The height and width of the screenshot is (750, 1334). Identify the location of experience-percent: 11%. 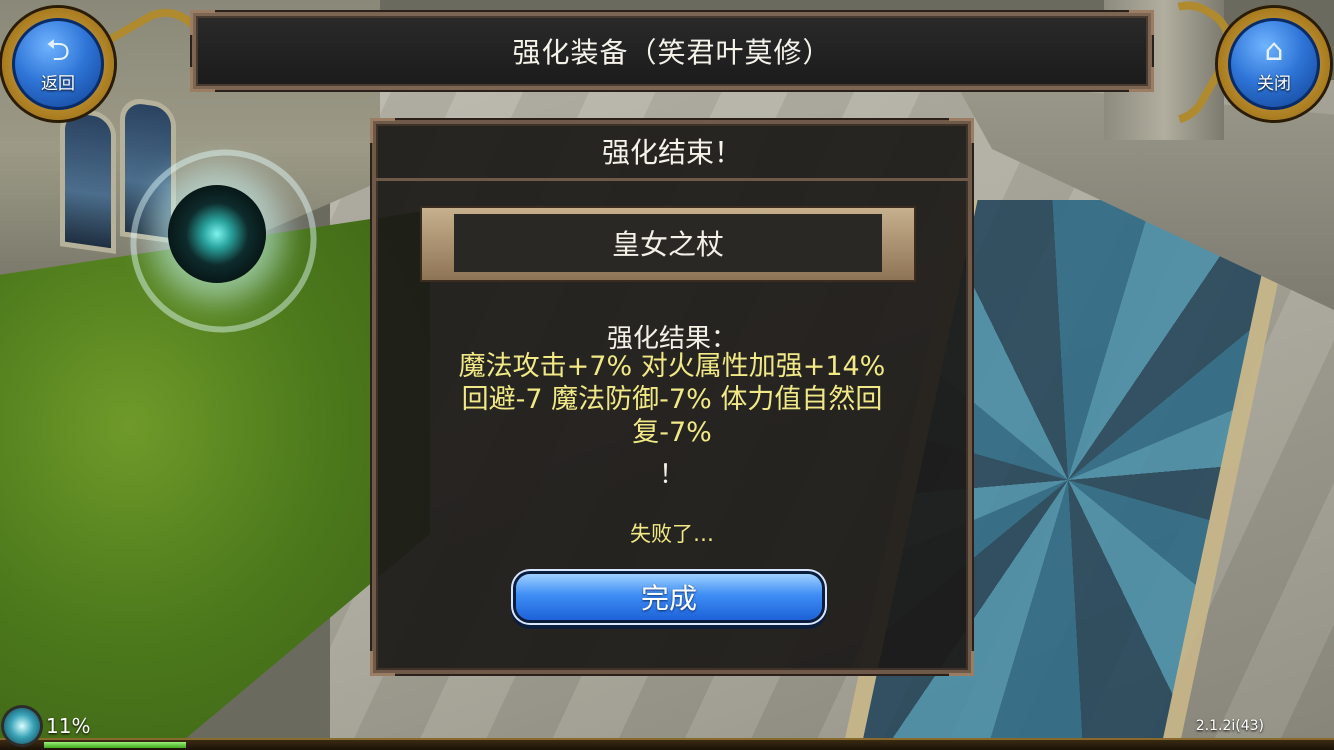
(68, 726).